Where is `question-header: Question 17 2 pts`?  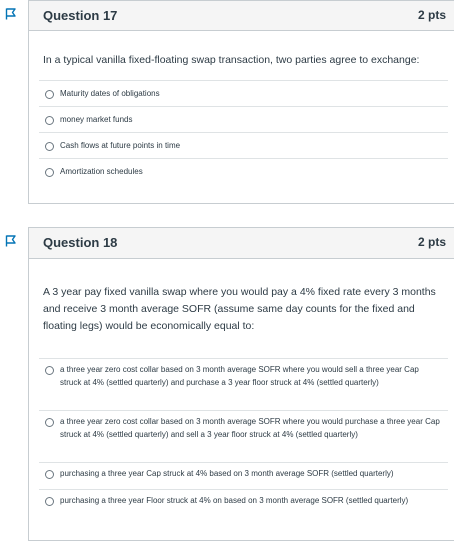 question-header: Question 17 2 pts is located at coordinates (241, 16).